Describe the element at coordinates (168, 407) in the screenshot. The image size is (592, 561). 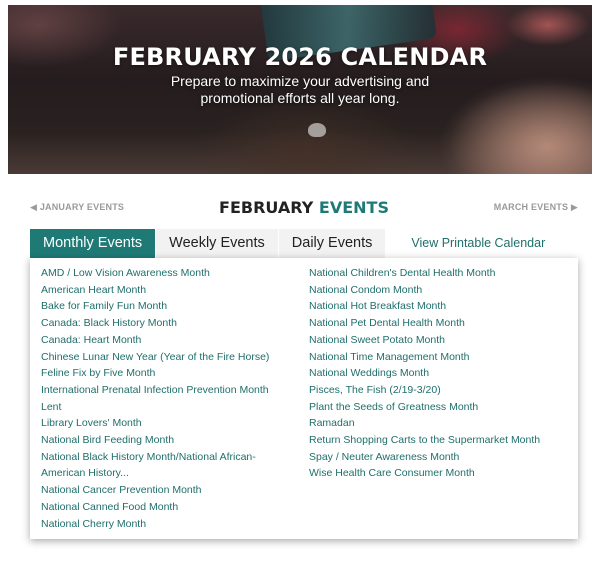
I see `event-link: Lent` at that location.